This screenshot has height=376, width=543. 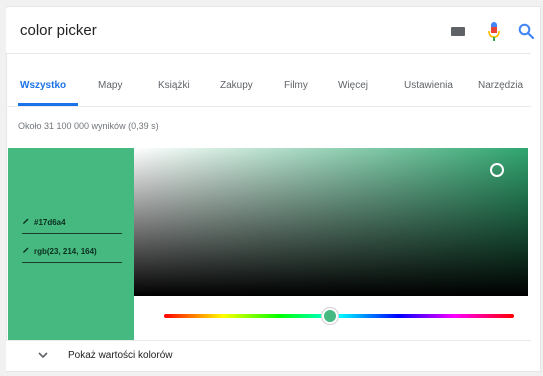 What do you see at coordinates (458, 31) in the screenshot?
I see `keyboard-icon` at bounding box center [458, 31].